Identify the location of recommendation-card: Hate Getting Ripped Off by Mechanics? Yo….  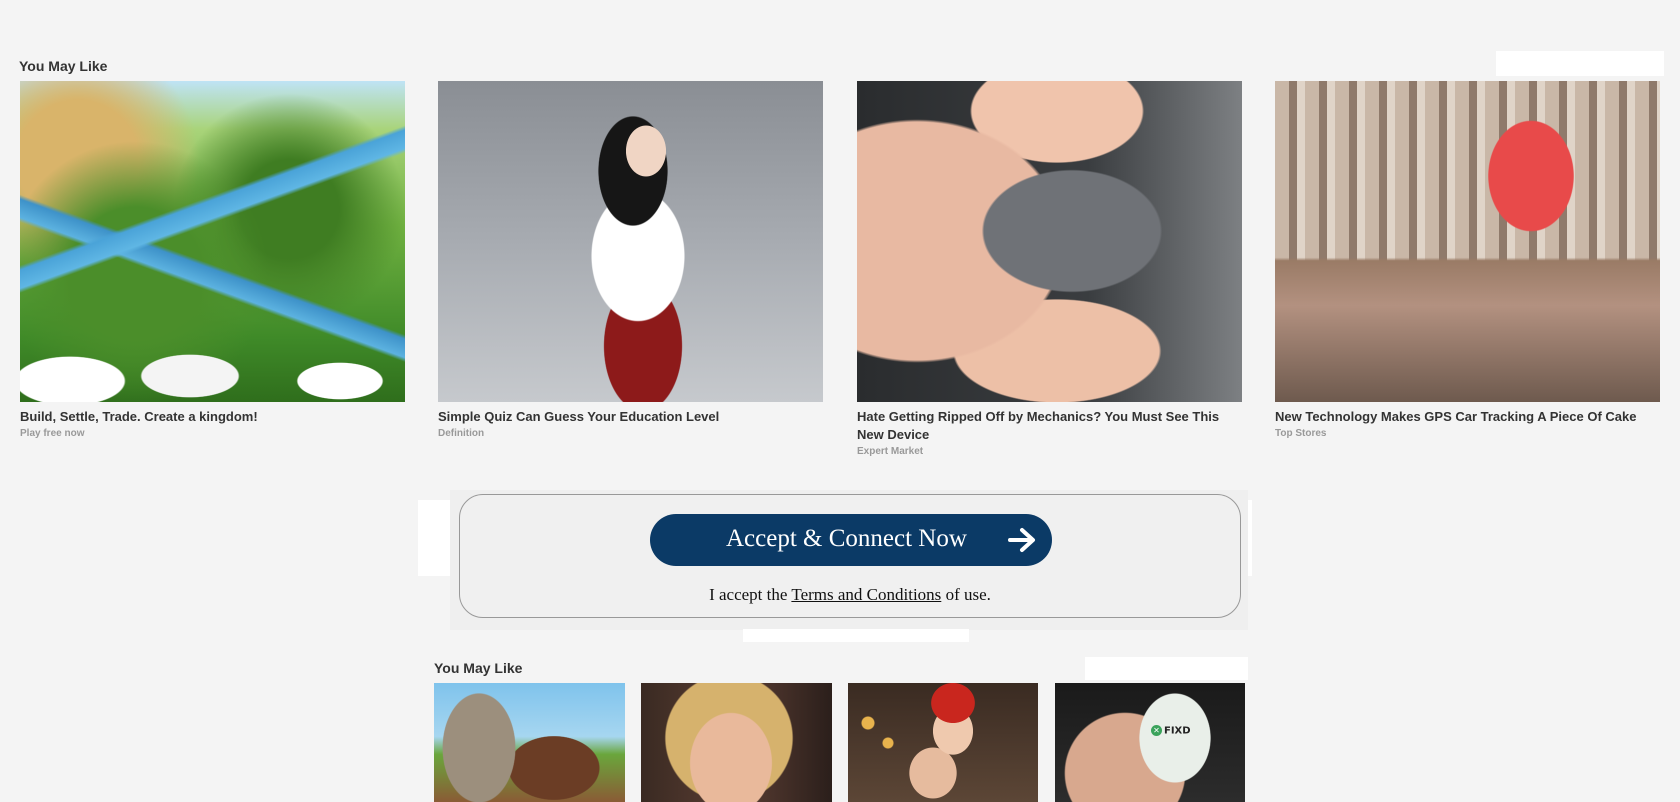
(1049, 269).